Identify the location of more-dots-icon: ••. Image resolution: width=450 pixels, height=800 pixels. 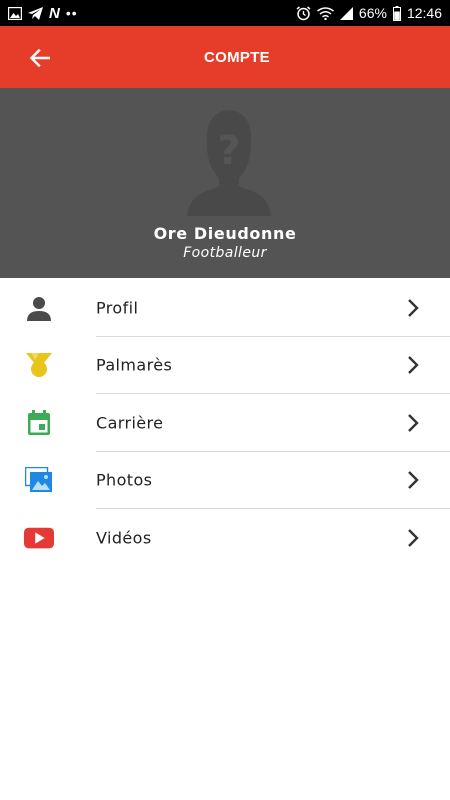
(71, 13).